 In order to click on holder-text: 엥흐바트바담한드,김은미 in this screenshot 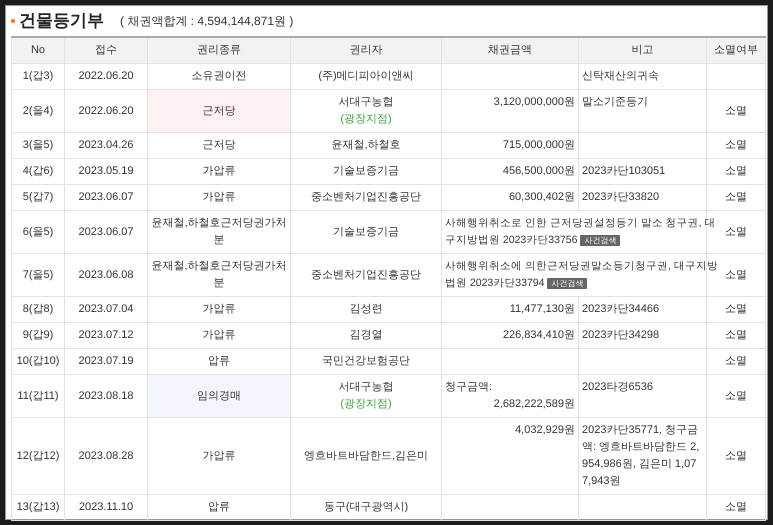, I will do `click(366, 456)`.